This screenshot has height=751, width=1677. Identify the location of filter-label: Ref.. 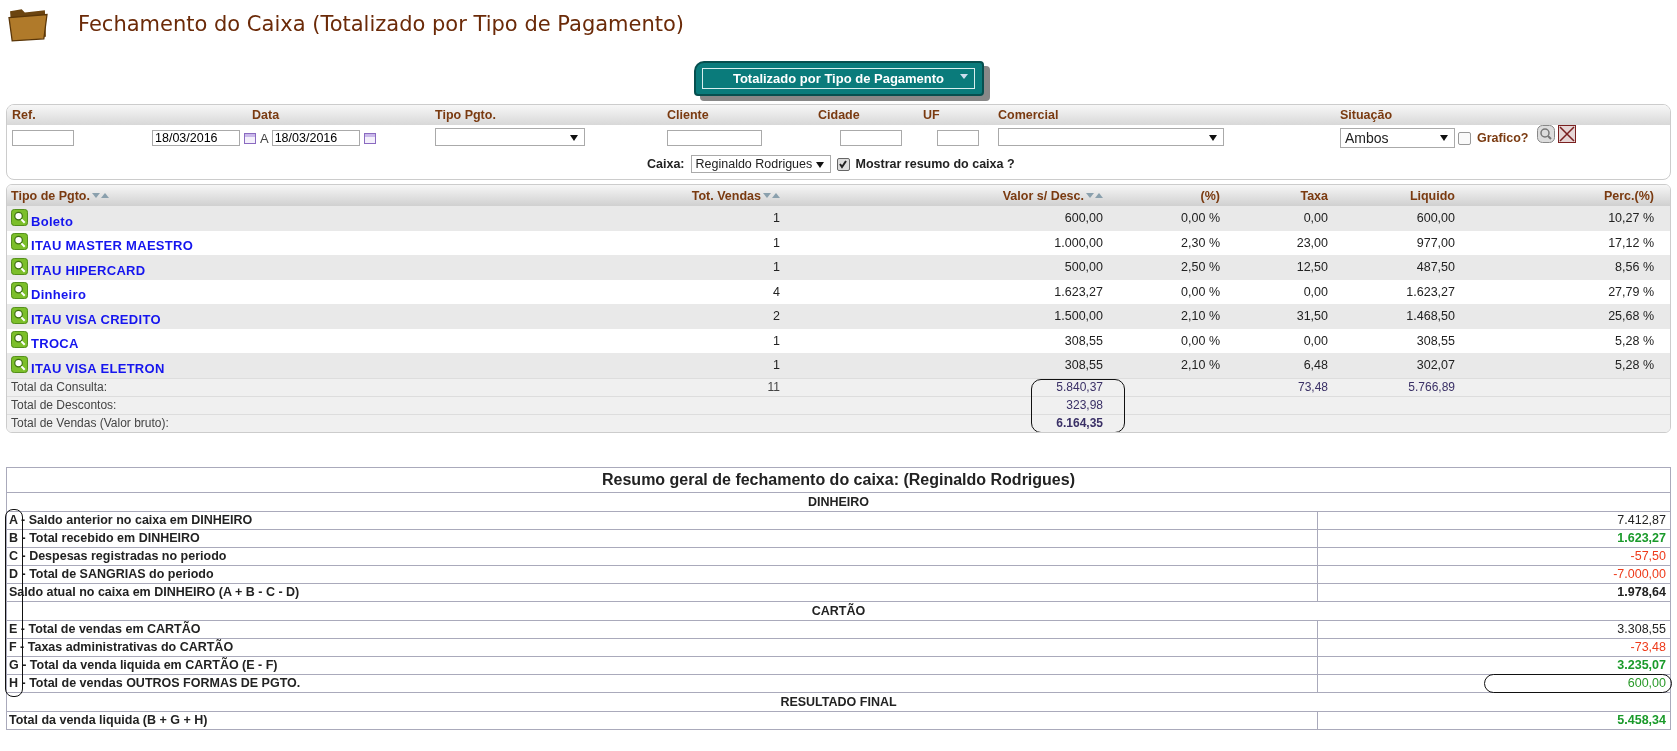
(24, 115).